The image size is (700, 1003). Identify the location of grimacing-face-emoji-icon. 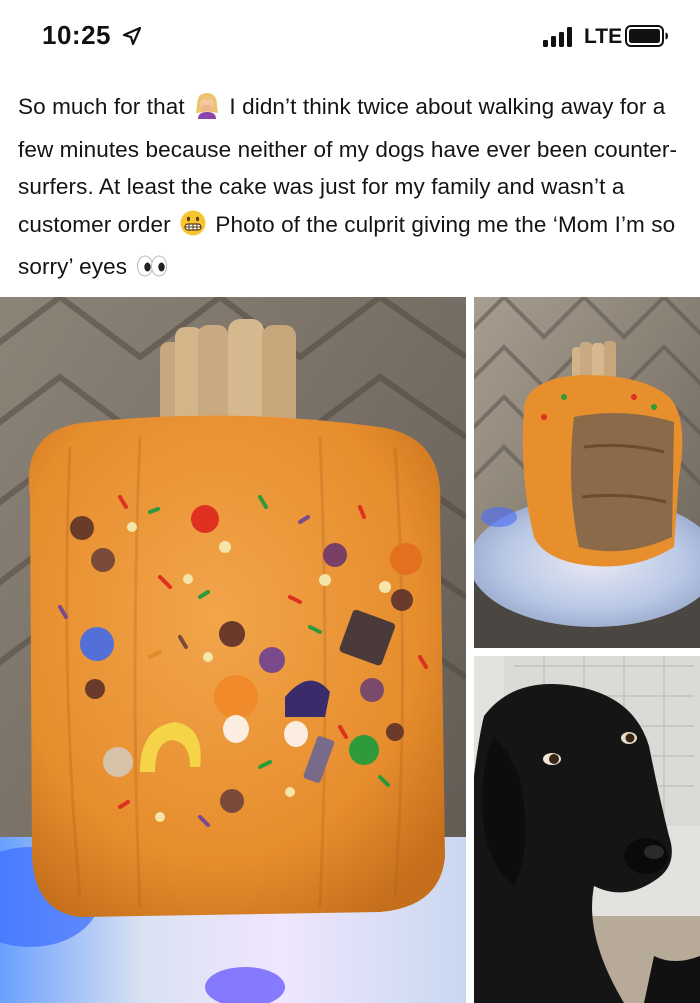
(193, 229).